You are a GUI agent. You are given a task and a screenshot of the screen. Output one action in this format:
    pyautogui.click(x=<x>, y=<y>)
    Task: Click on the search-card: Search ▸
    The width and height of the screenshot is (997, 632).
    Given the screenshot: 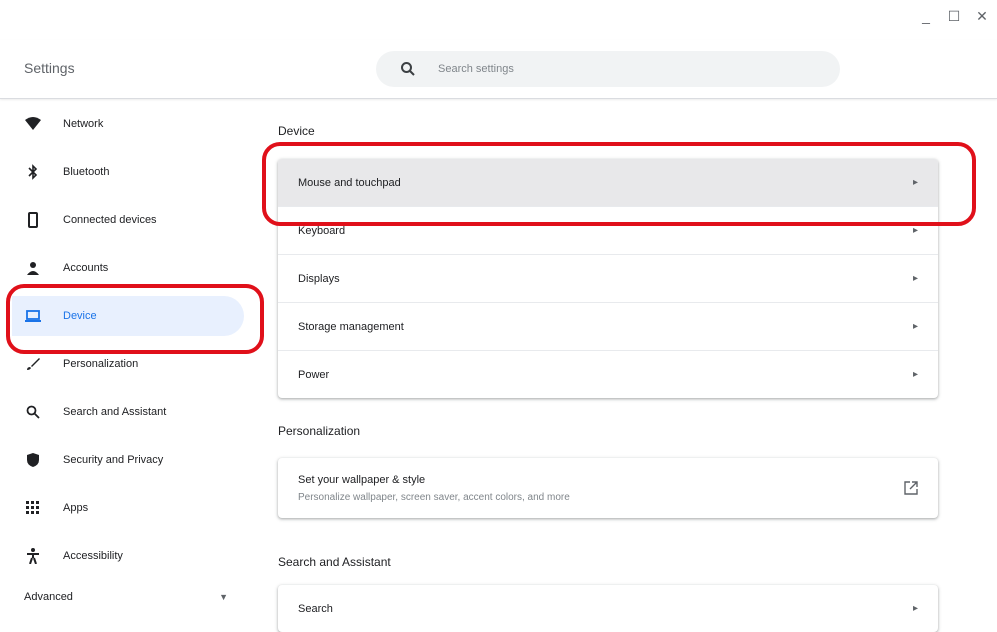 What is the action you would take?
    pyautogui.click(x=608, y=608)
    